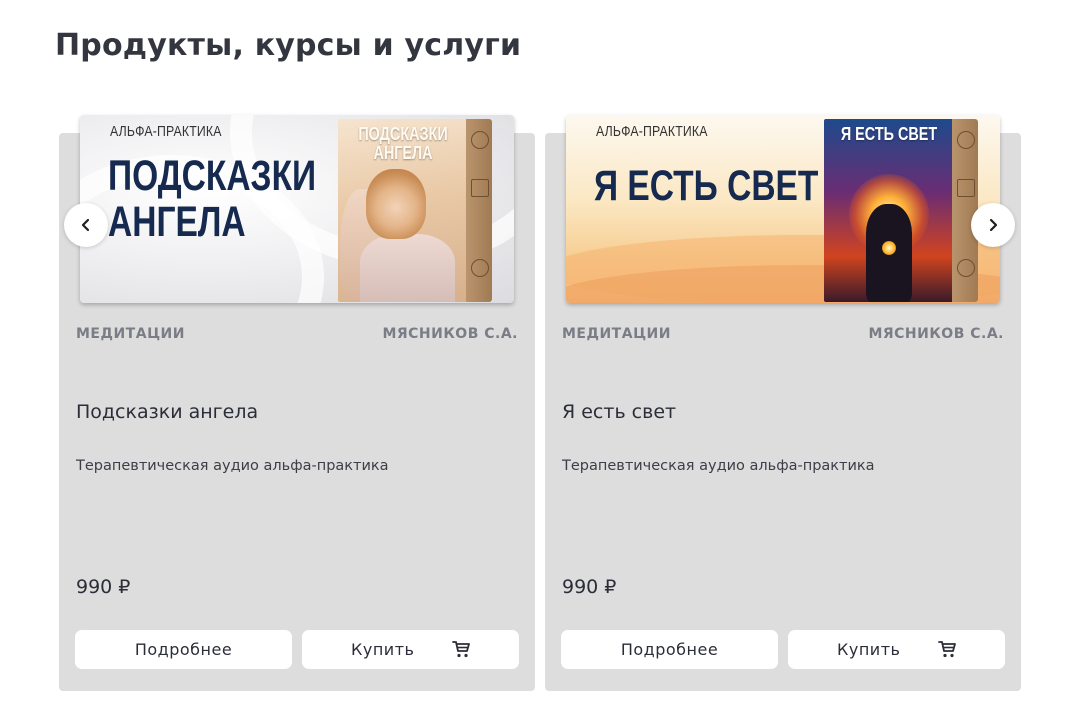 Image resolution: width=1080 pixels, height=719 pixels. I want to click on box-title: Я ЕСТЬ СВЕТ, so click(889, 134).